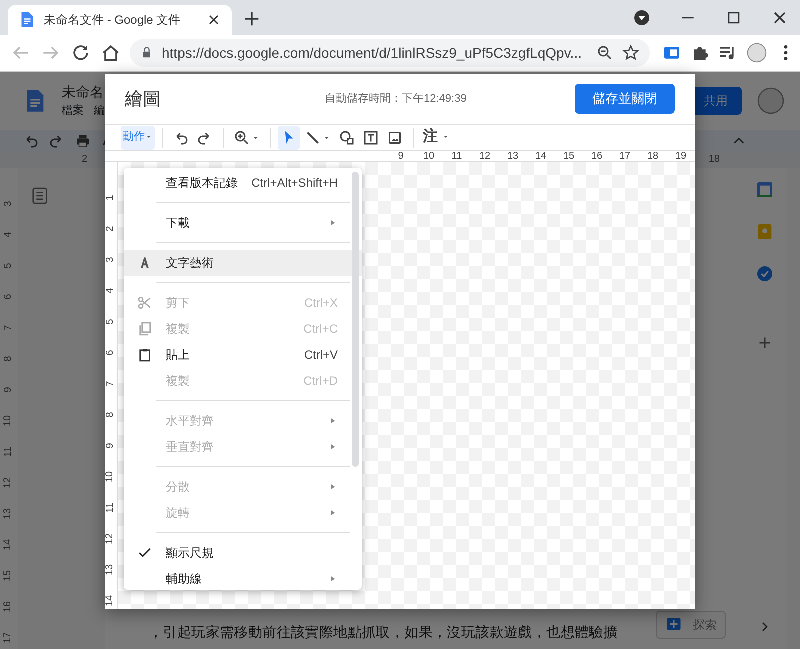  Describe the element at coordinates (347, 137) in the screenshot. I see `shape-icon` at that location.